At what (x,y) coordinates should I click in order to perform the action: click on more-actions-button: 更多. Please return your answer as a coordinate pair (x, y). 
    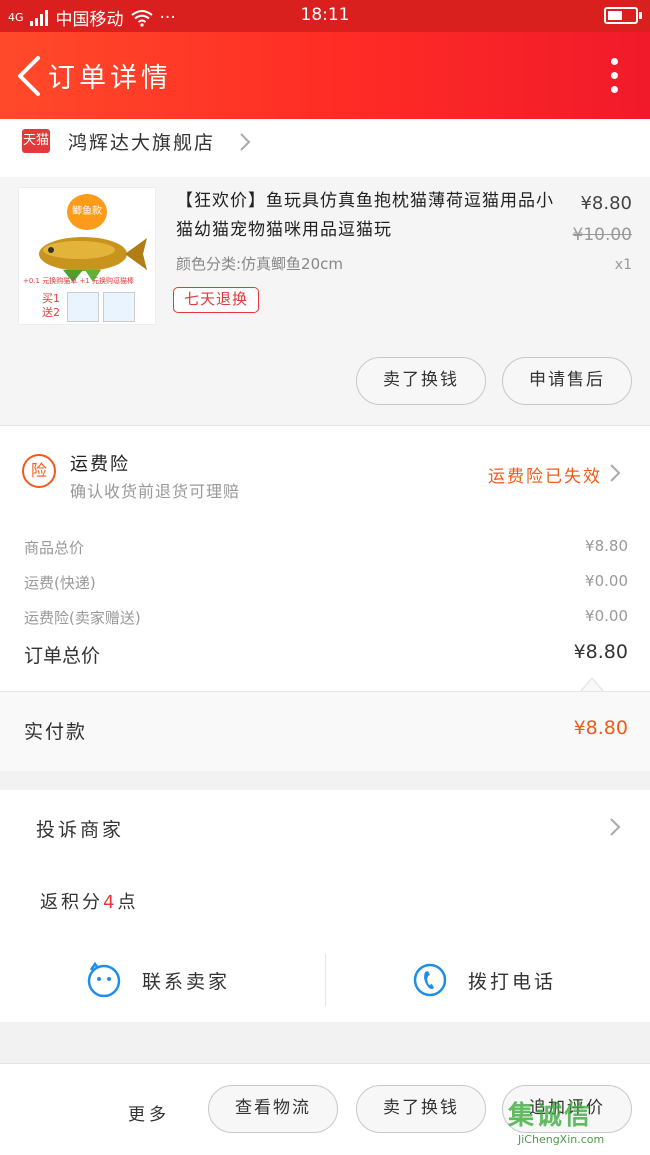
    Looking at the image, I should click on (149, 1112).